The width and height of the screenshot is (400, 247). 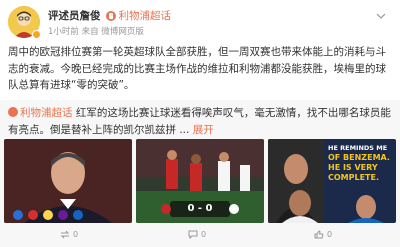 I want to click on quote-line-1: HE REMINDS ME, so click(x=358, y=148).